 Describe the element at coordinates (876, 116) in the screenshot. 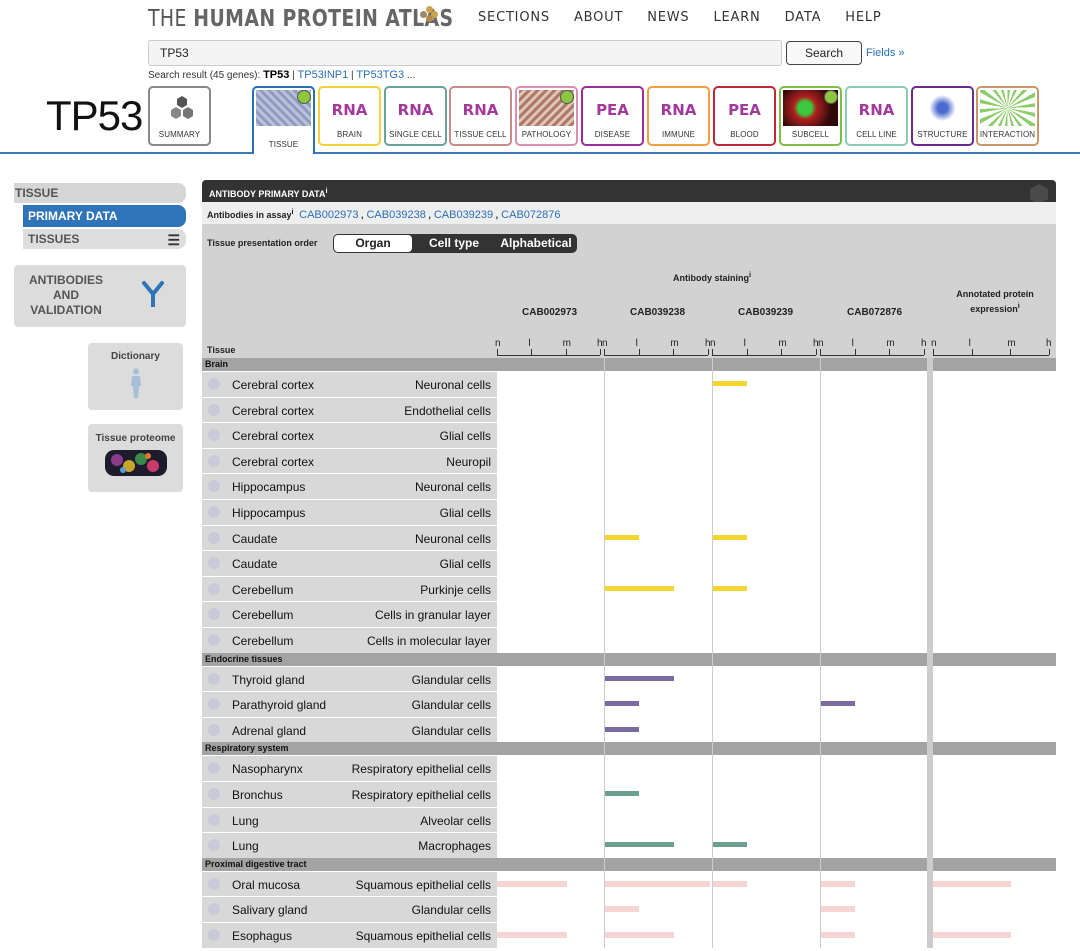

I see `tab-cell-line: RNA CELL LINE` at that location.